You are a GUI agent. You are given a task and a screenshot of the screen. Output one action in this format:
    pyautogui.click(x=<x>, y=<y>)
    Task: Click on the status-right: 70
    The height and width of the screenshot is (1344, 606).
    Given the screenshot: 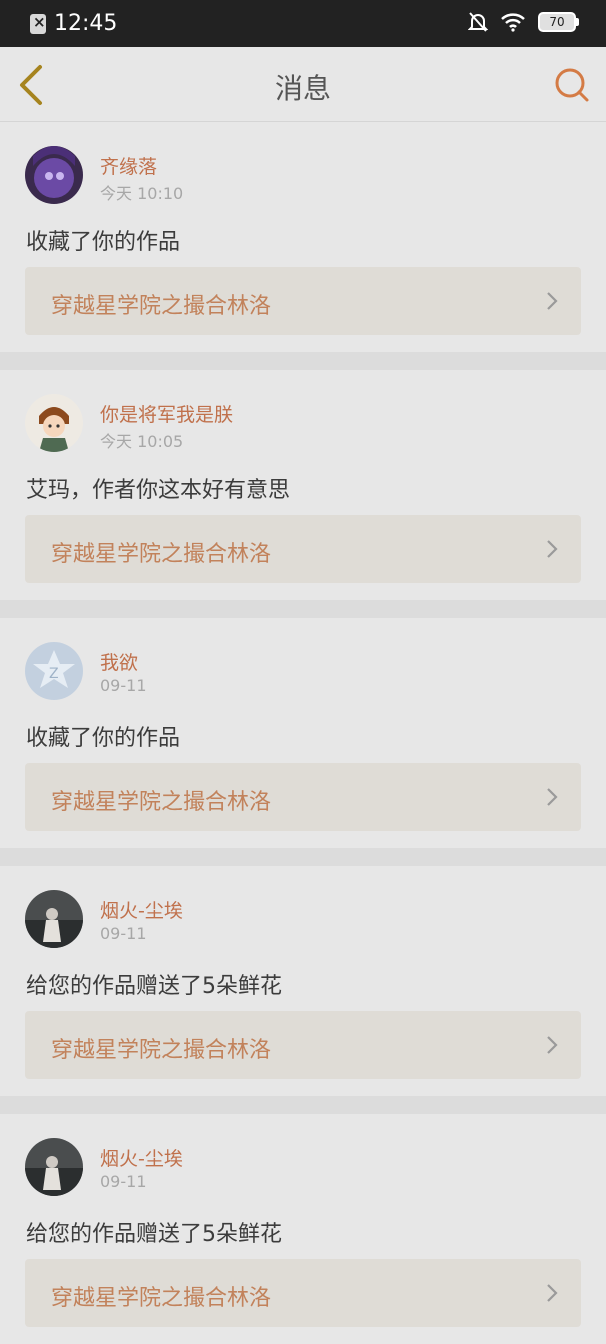 What is the action you would take?
    pyautogui.click(x=523, y=22)
    